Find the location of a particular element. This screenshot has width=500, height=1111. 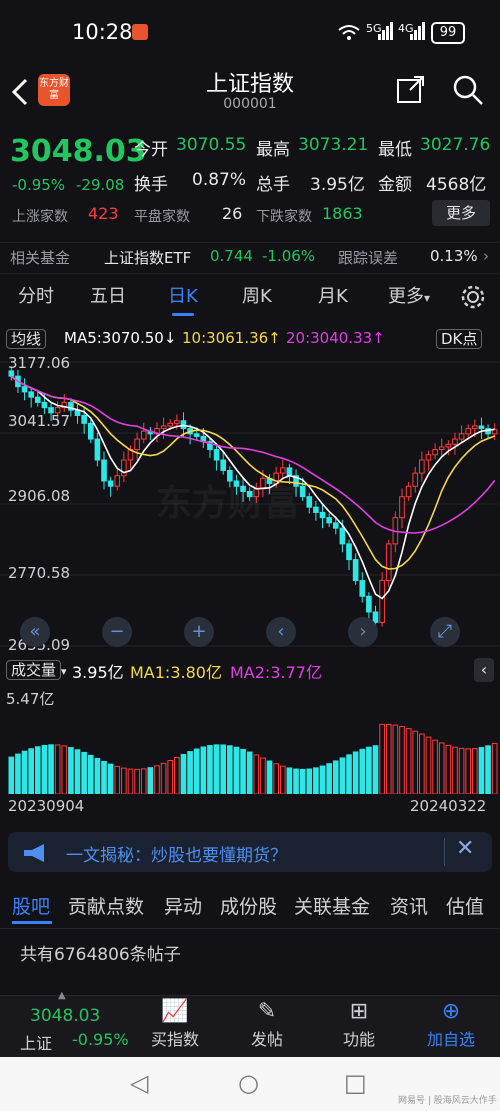

collapse-indicator-icon: ‹ is located at coordinates (484, 670).